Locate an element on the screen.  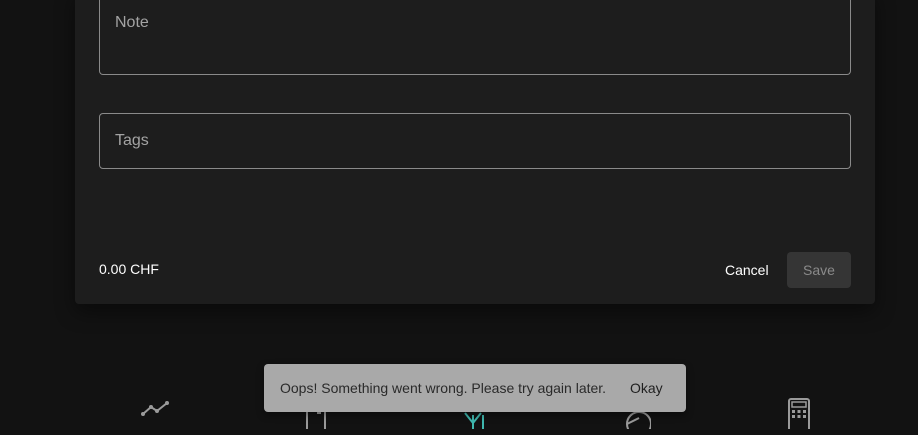
nav-item-trend is located at coordinates (155, 415).